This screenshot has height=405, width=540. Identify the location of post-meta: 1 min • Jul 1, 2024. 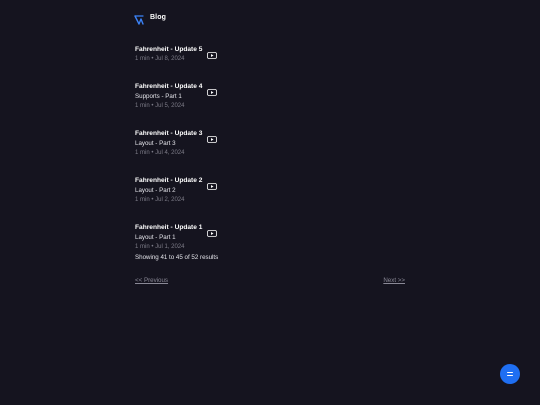
(160, 247).